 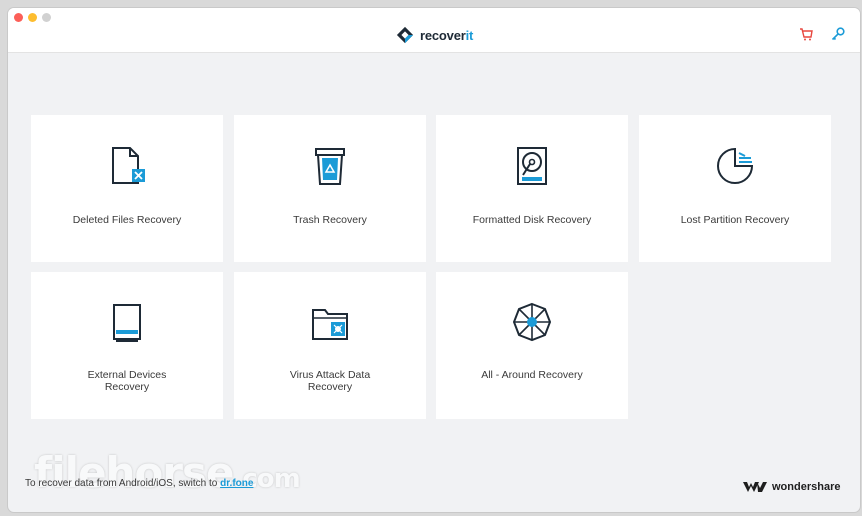 What do you see at coordinates (532, 345) in the screenshot?
I see `card-all-around-recovery: All - Around Recovery` at bounding box center [532, 345].